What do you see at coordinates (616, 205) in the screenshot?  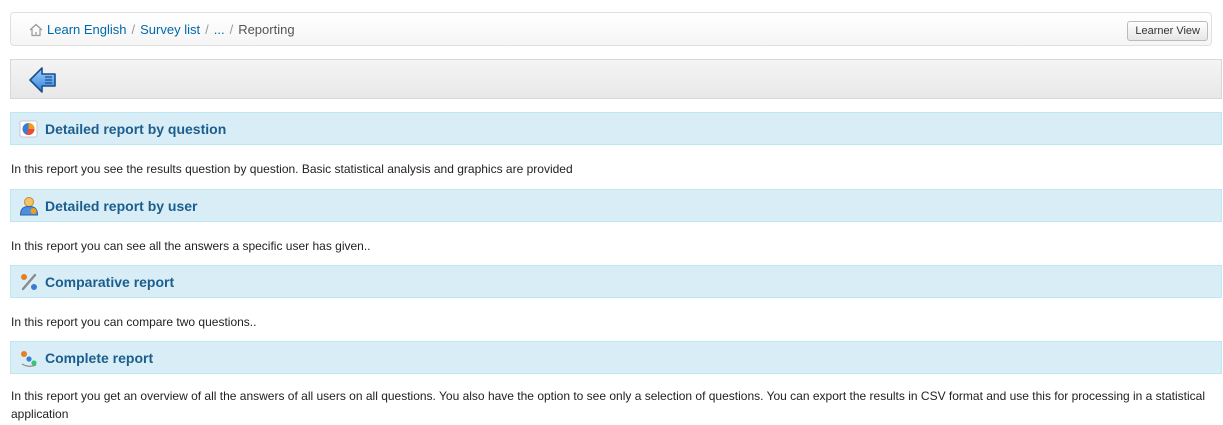 I see `report-section-by-user: Detailed report by user` at bounding box center [616, 205].